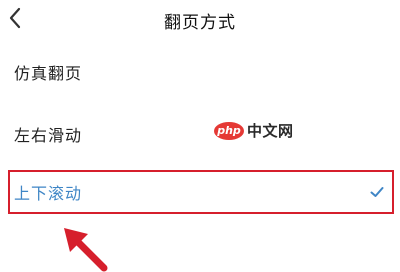  Describe the element at coordinates (48, 193) in the screenshot. I see `option-label: 上下滚动` at that location.